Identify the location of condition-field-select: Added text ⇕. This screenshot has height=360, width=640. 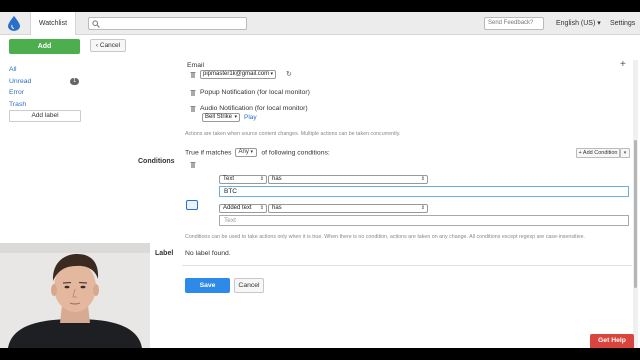
(243, 208).